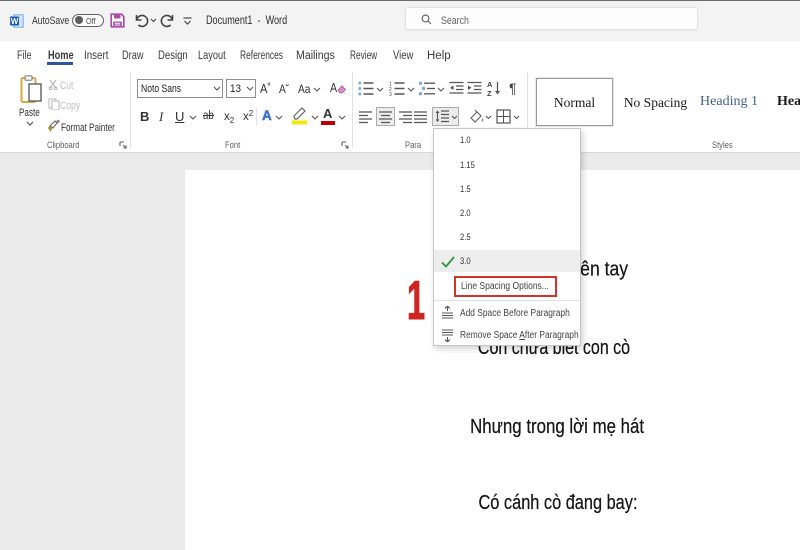 Image resolution: width=800 pixels, height=550 pixels. What do you see at coordinates (490, 84) in the screenshot?
I see `svg-text: A` at bounding box center [490, 84].